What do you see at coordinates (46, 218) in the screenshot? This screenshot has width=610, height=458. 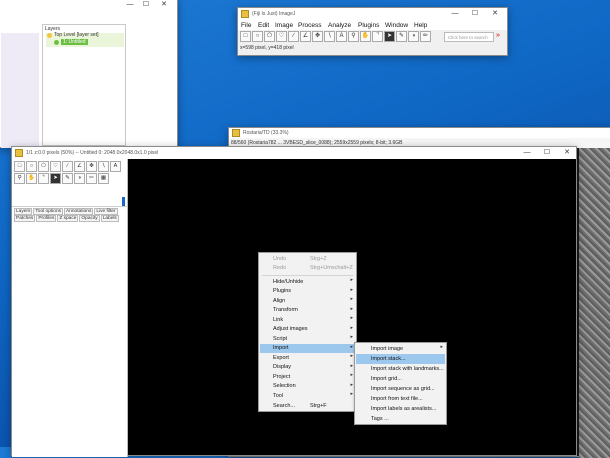 I see `tab-profiles: Profiles` at bounding box center [46, 218].